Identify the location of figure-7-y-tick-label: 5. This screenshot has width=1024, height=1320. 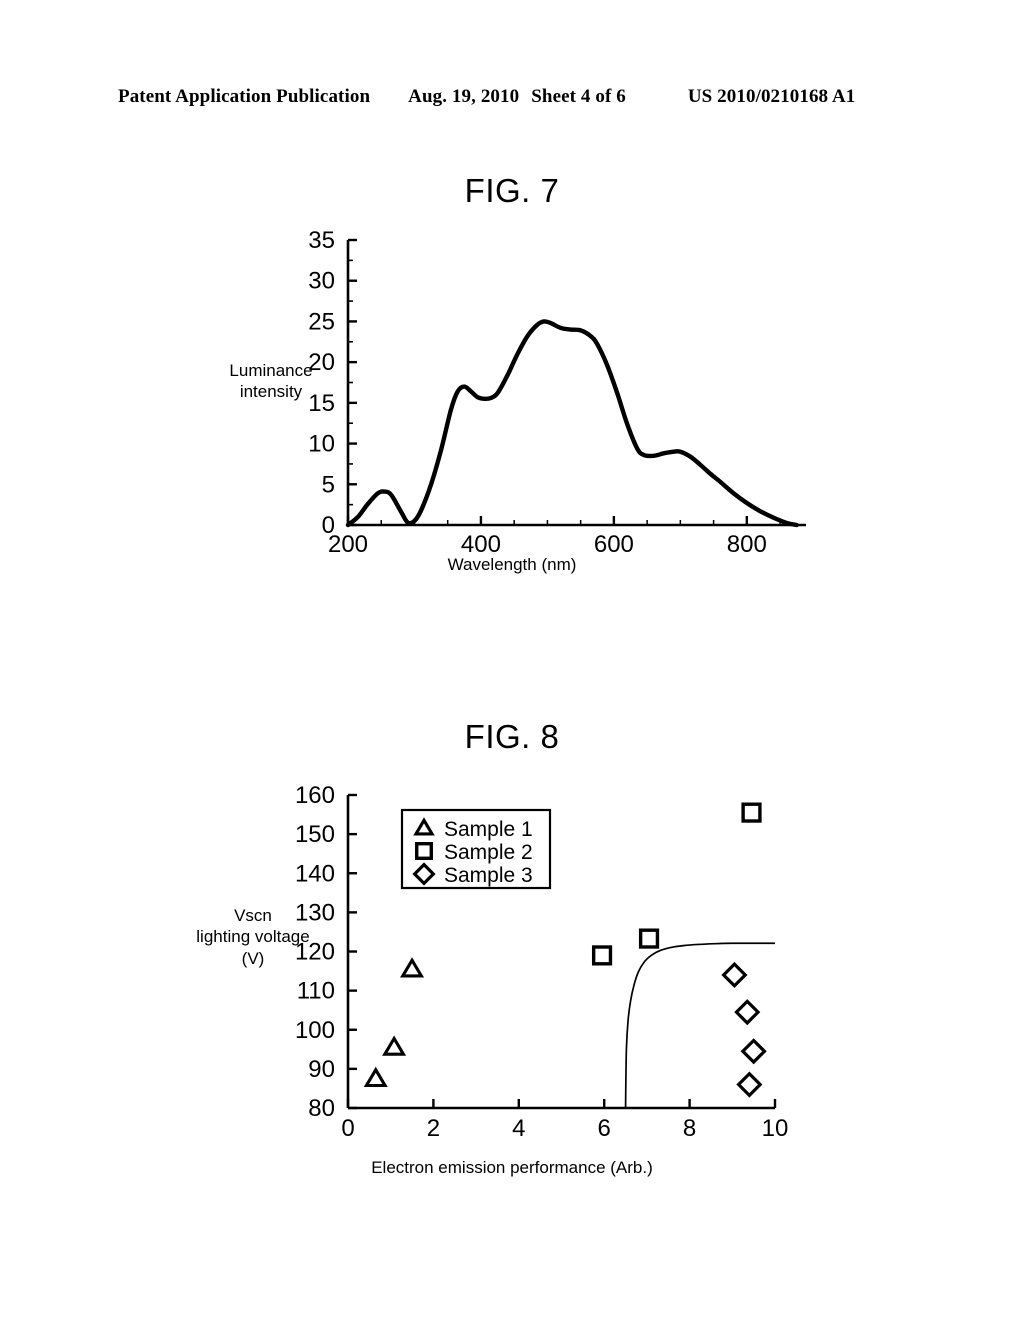
(328, 484).